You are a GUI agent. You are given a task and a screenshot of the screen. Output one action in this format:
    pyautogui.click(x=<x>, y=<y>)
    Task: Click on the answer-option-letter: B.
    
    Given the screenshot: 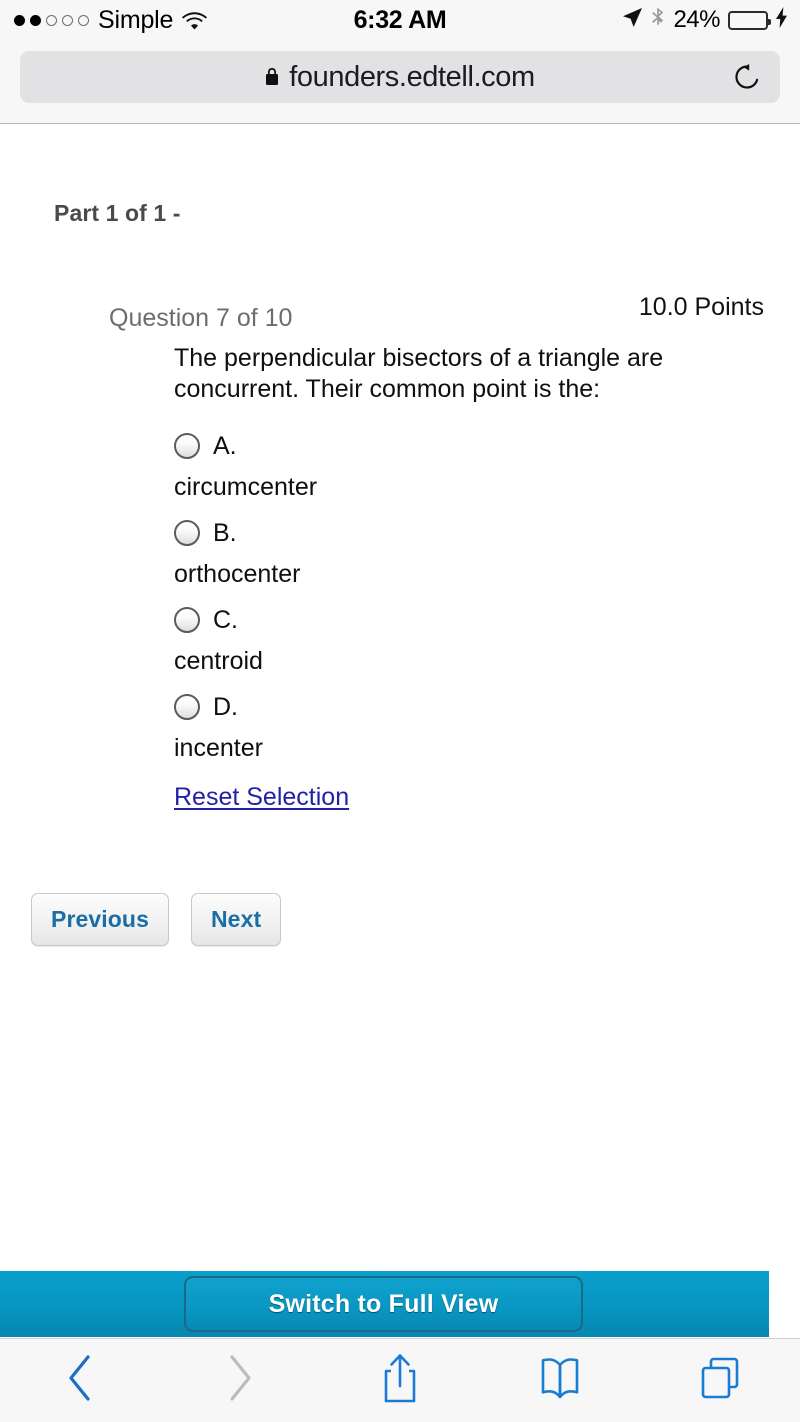 What is the action you would take?
    pyautogui.click(x=225, y=532)
    